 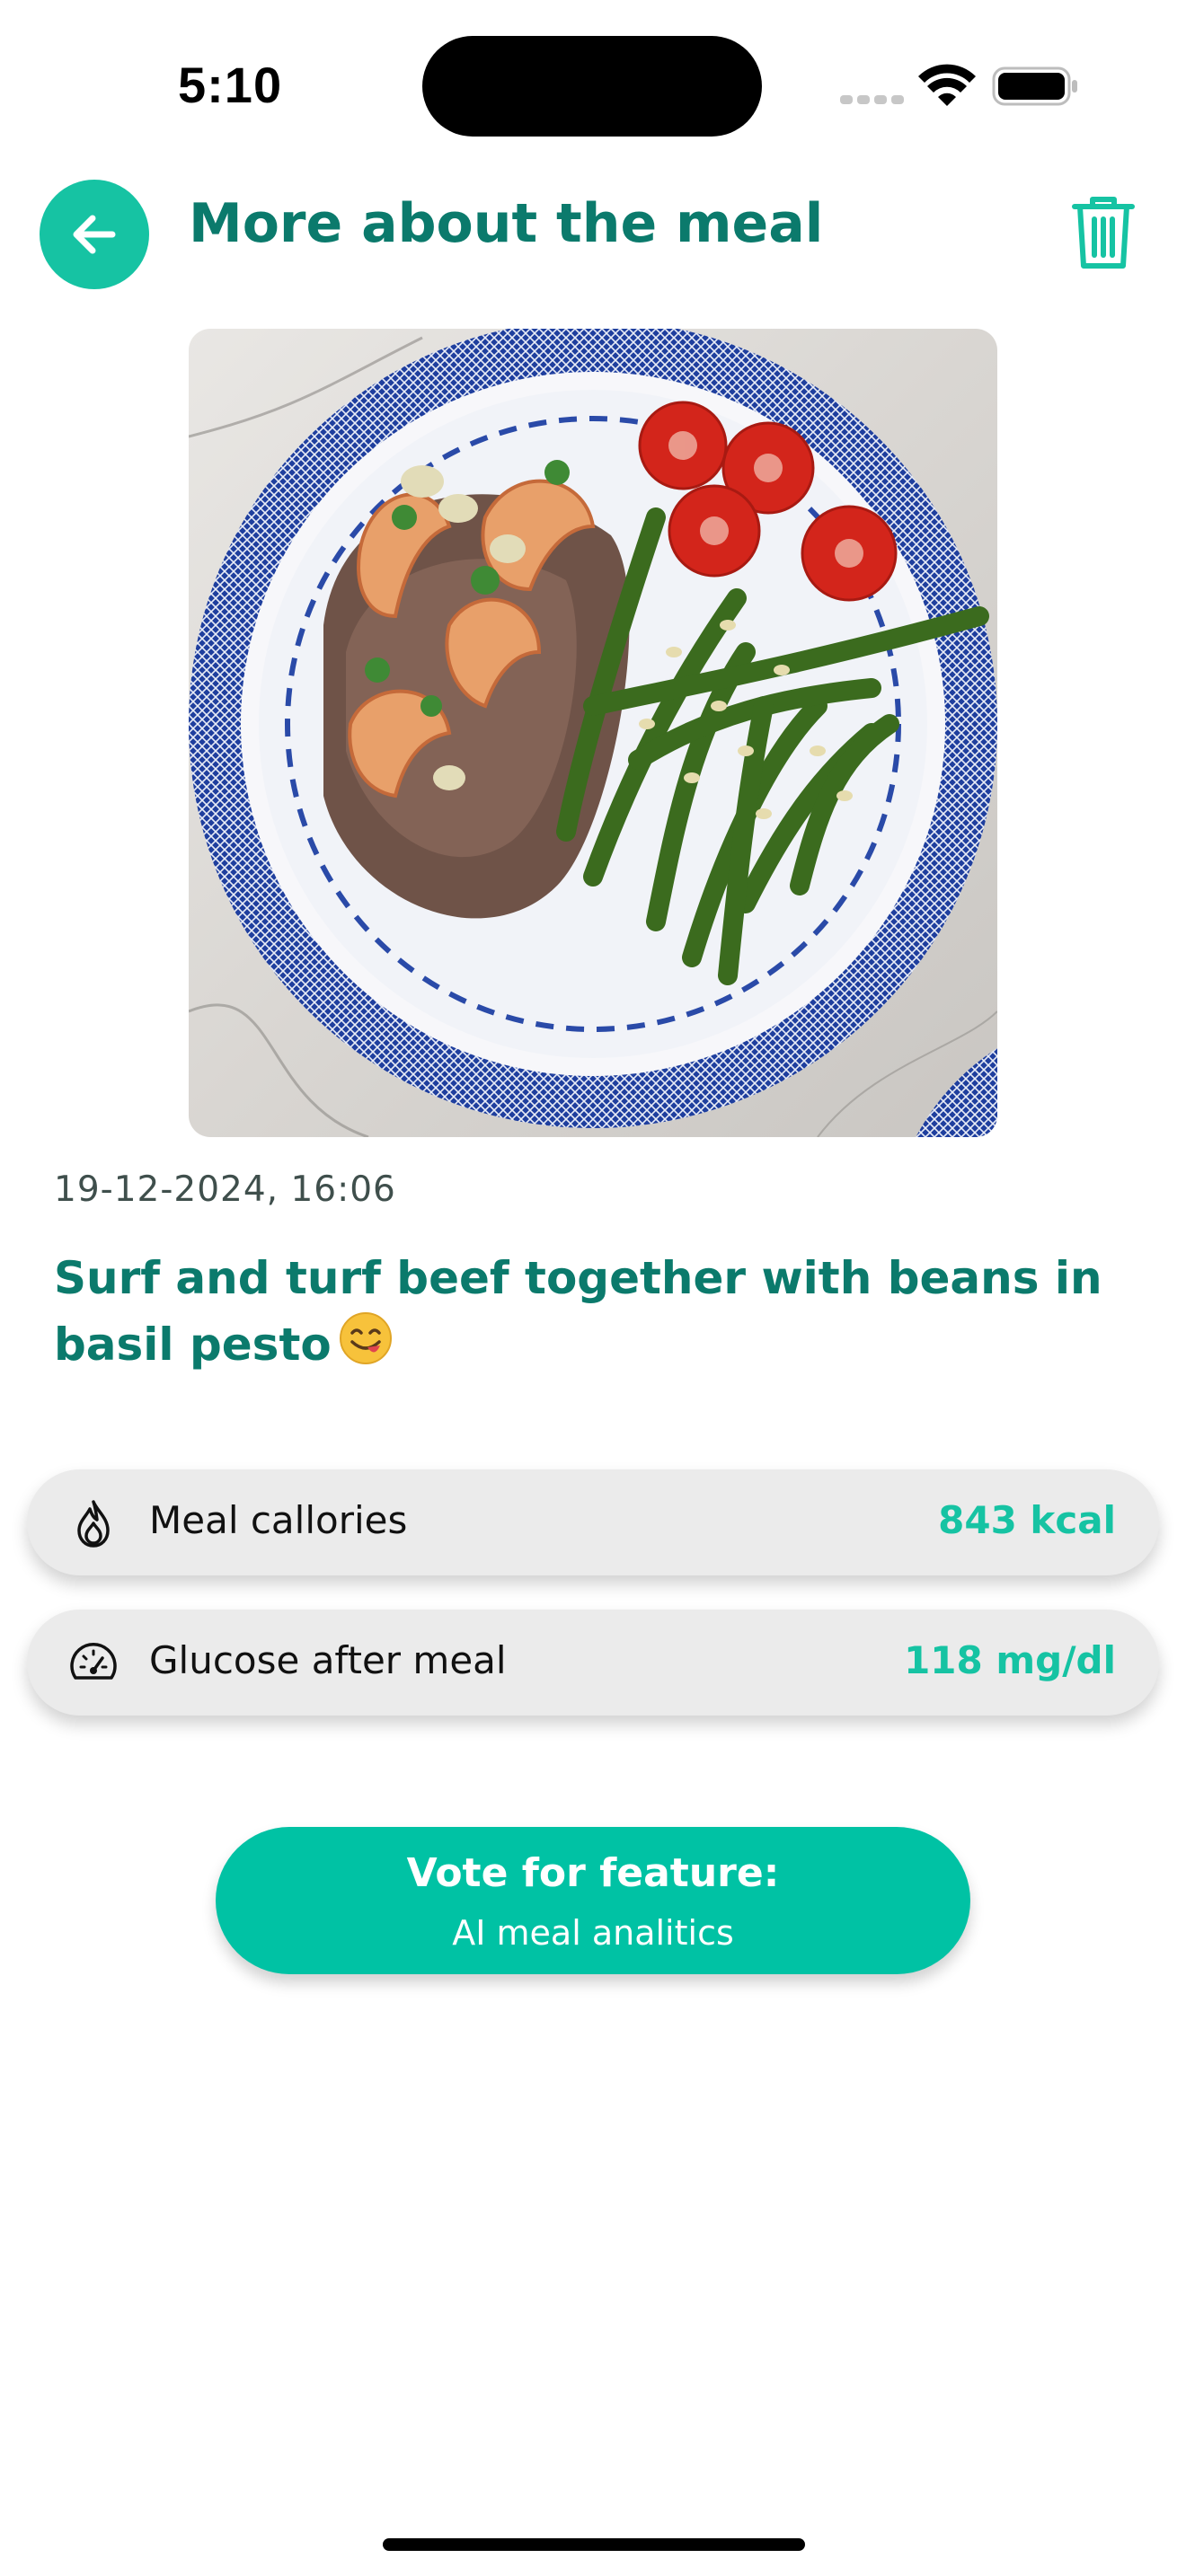 What do you see at coordinates (947, 85) in the screenshot?
I see `wifi-icon` at bounding box center [947, 85].